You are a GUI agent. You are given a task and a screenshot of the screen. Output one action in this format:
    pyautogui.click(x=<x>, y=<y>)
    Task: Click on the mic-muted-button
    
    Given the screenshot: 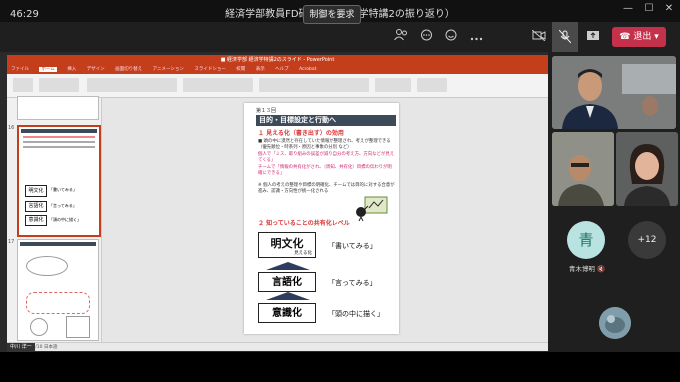 What is the action you would take?
    pyautogui.click(x=565, y=37)
    